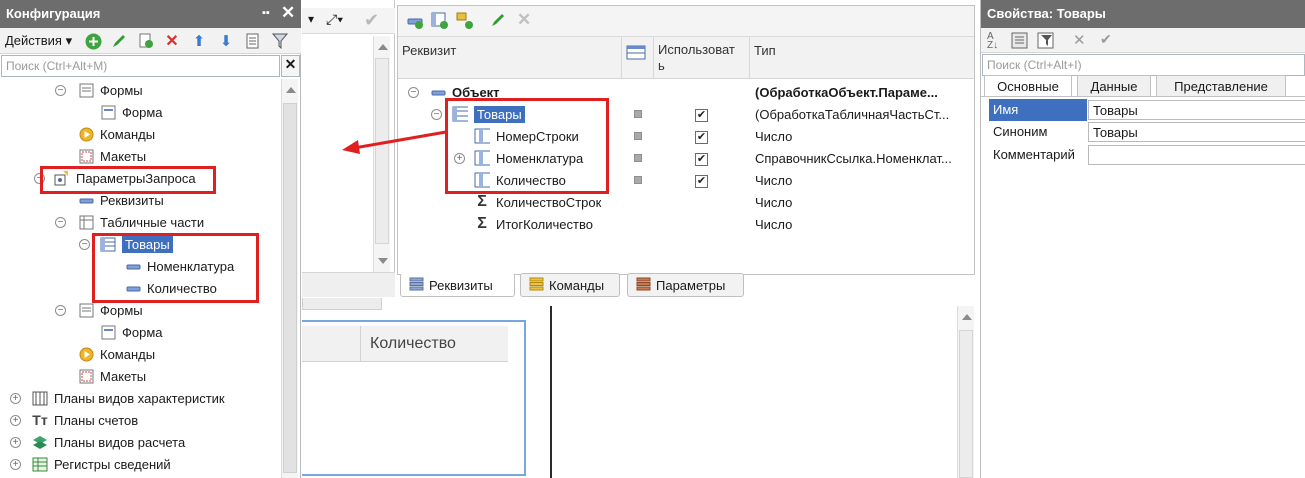  I want to click on table-row: Σ КоличествоСтрок, so click(537, 202).